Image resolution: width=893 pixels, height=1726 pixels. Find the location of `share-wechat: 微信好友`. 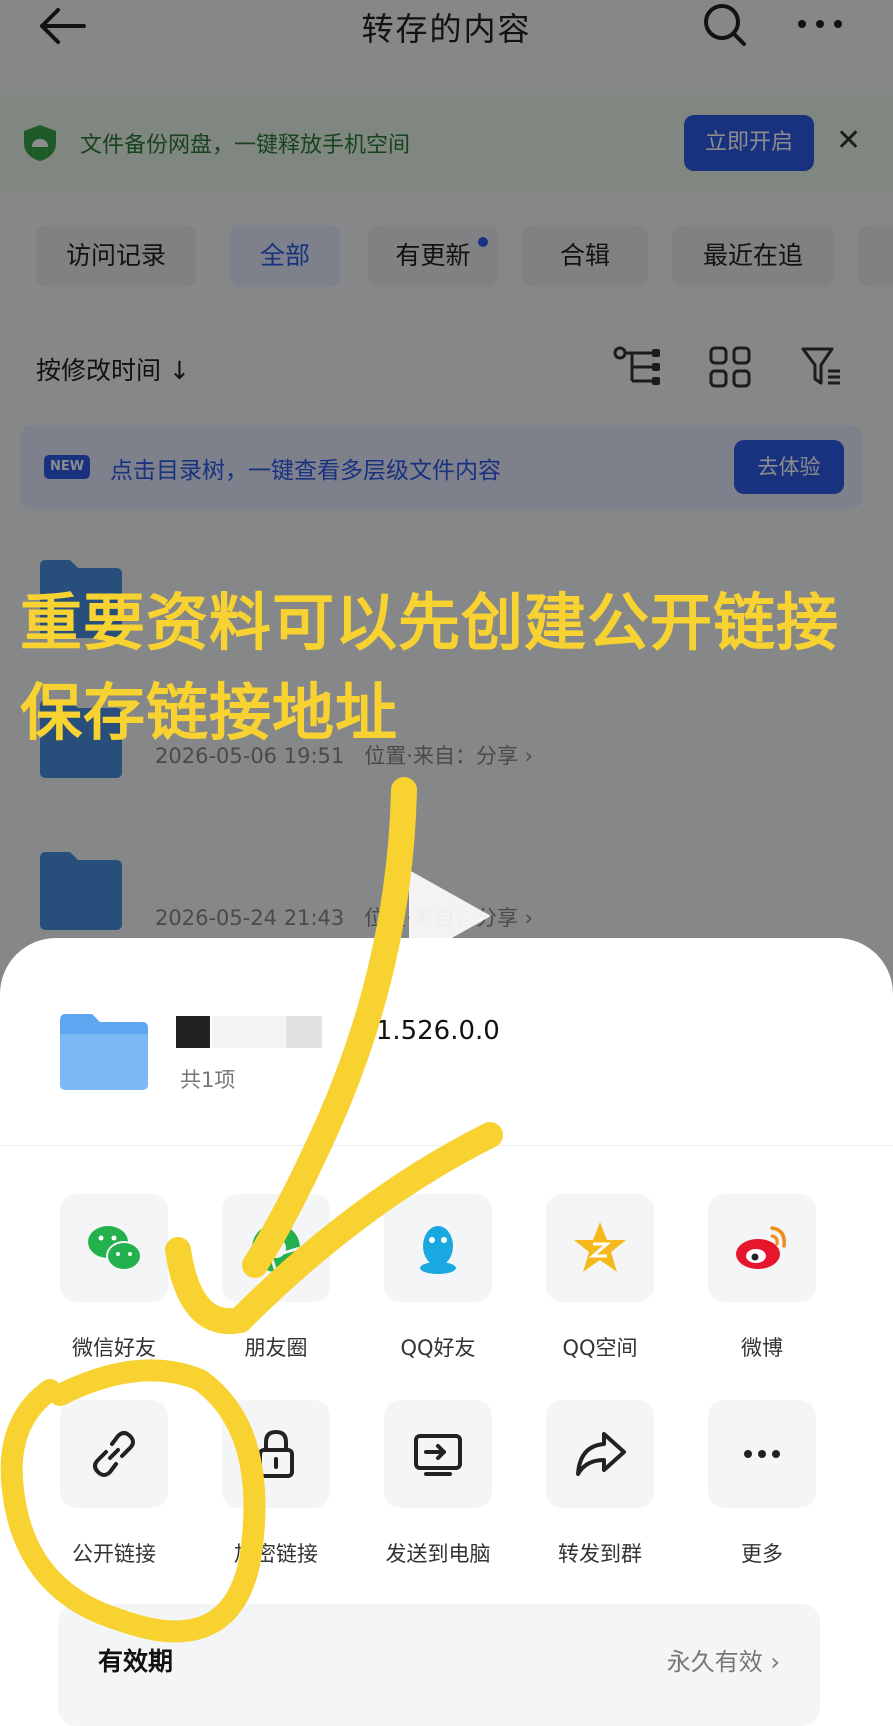

share-wechat: 微信好友 is located at coordinates (114, 1278).